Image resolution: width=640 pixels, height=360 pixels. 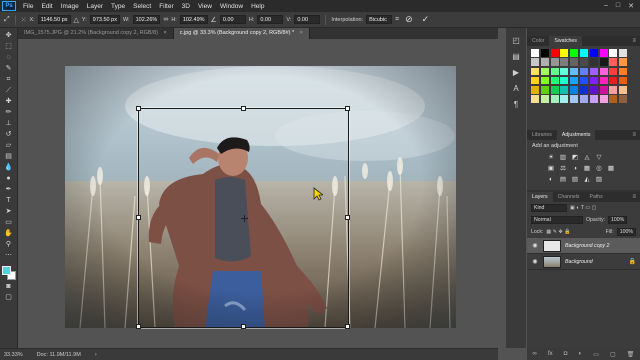 What do you see at coordinates (563, 179) in the screenshot?
I see `adjustment-icon: ▤` at bounding box center [563, 179].